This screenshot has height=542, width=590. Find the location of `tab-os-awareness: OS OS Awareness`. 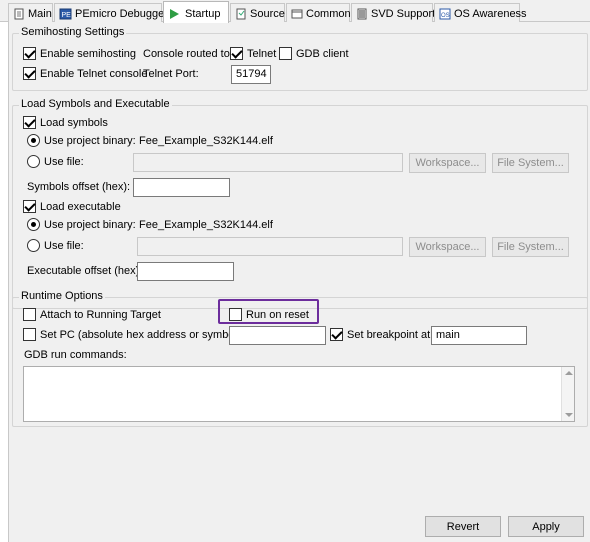

tab-os-awareness: OS OS Awareness is located at coordinates (480, 12).